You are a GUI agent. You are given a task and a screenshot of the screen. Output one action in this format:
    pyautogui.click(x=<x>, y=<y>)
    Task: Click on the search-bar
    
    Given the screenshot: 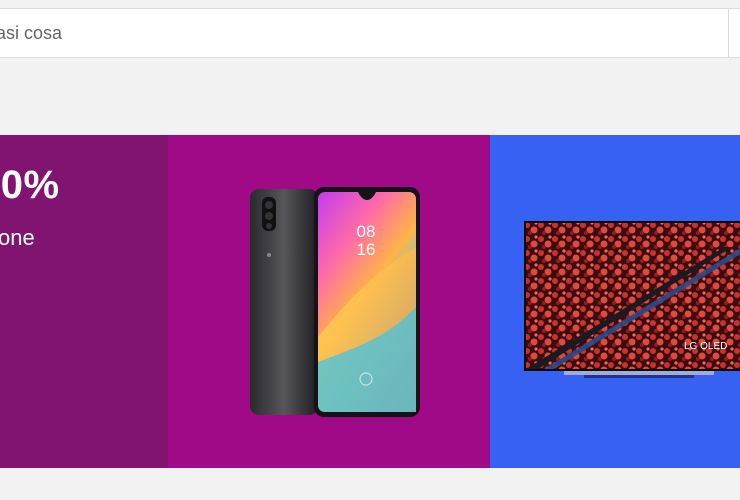 What is the action you would take?
    pyautogui.click(x=370, y=33)
    